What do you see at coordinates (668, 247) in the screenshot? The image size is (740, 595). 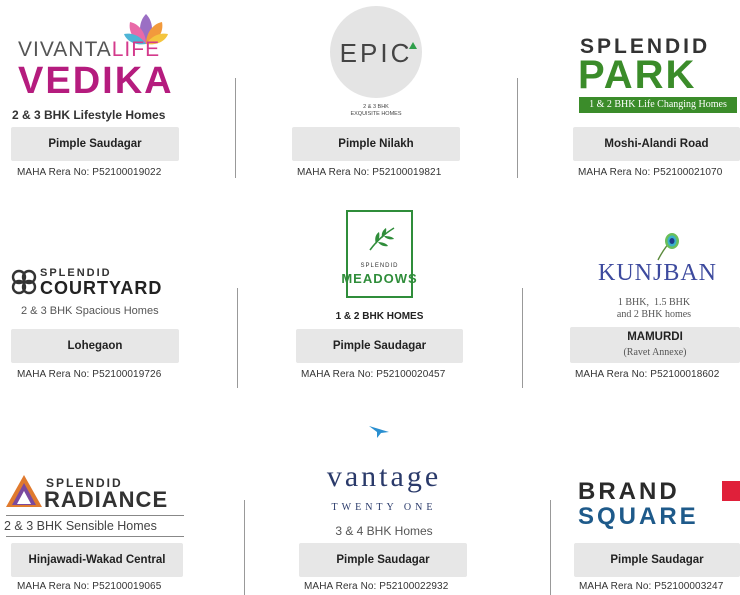 I see `peacock-feather-icon` at bounding box center [668, 247].